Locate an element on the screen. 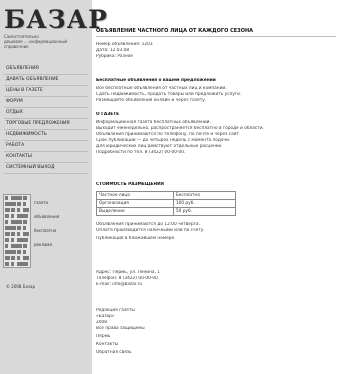 The width and height of the screenshot is (340, 374). contact-line: Телефон: 8 (3422) 00-00-00 is located at coordinates (127, 278).